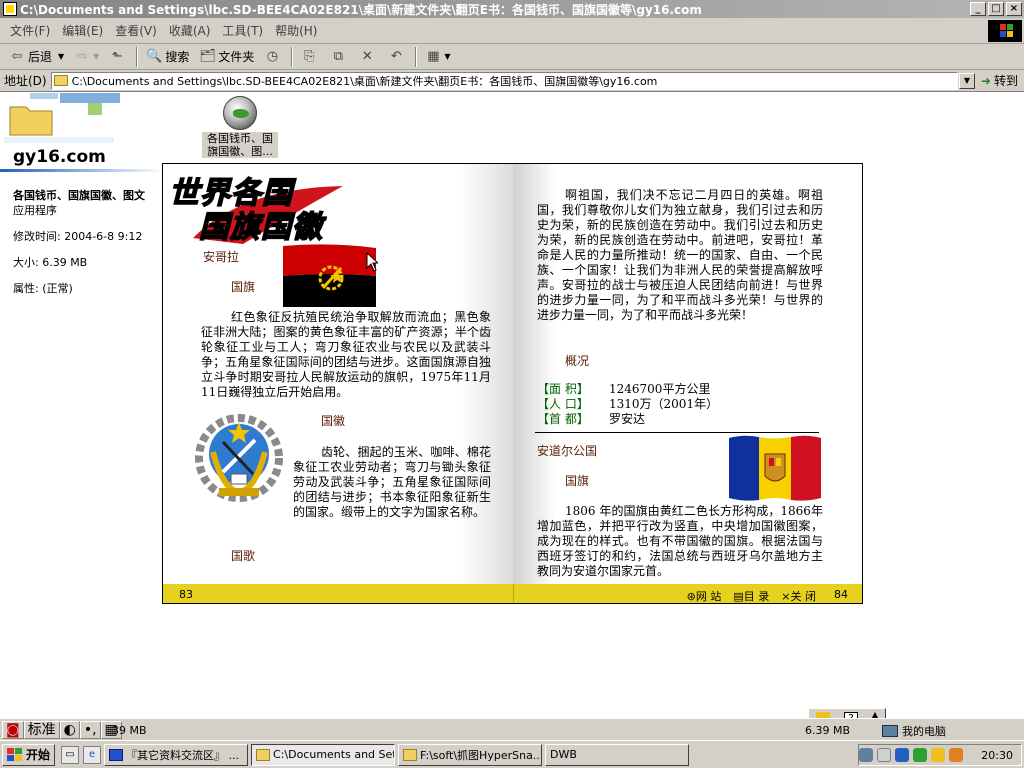 The image size is (1024, 768). Describe the element at coordinates (60, 119) in the screenshot. I see `folder-banner-icon` at that location.